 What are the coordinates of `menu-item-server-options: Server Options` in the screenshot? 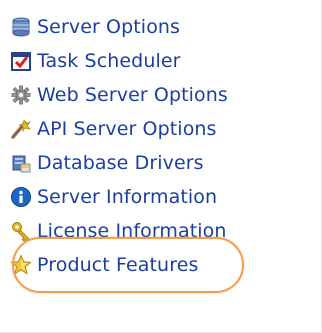 It's located at (119, 27).